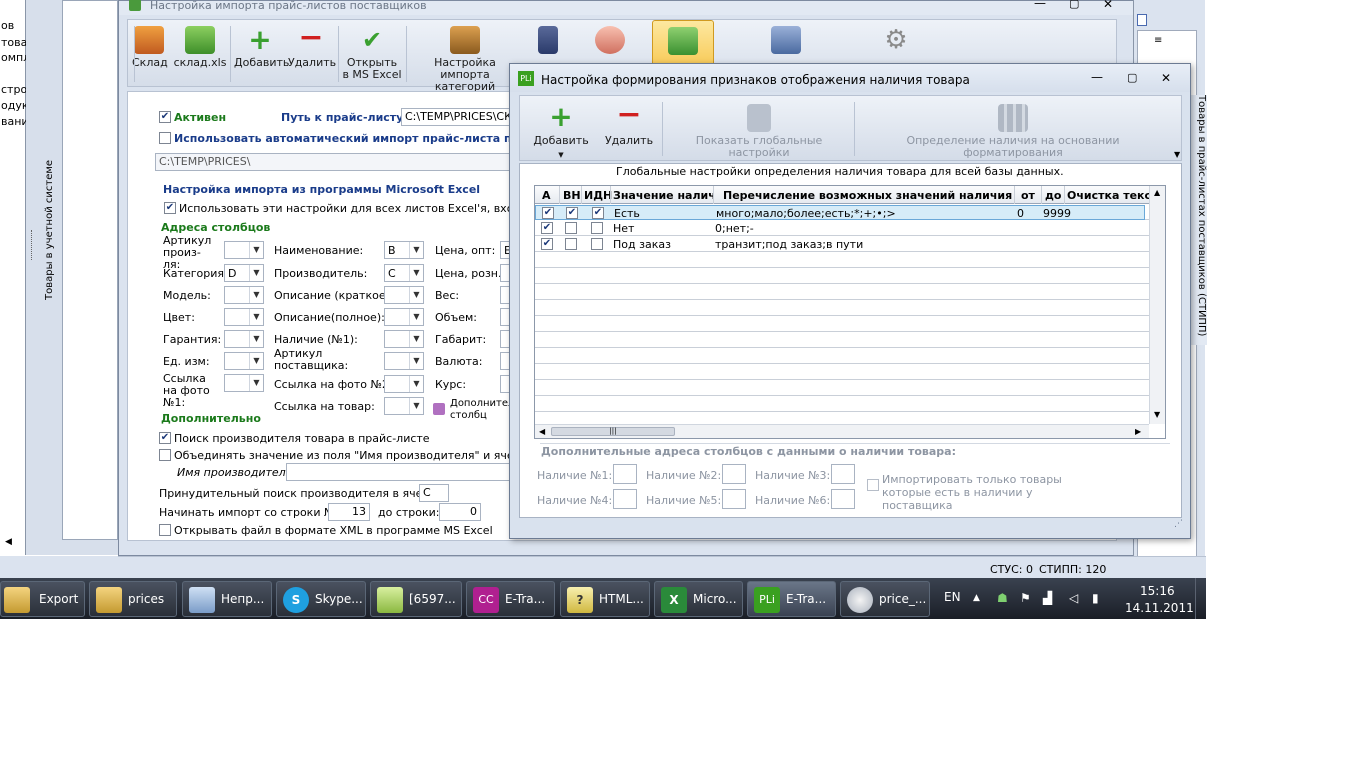  Describe the element at coordinates (1157, 192) in the screenshot. I see `scroll-up-arrow: ▲` at that location.